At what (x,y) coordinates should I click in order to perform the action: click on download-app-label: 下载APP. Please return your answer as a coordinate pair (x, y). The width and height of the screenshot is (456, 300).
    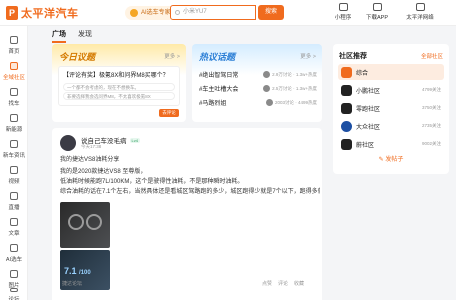
    Looking at the image, I should click on (376, 18).